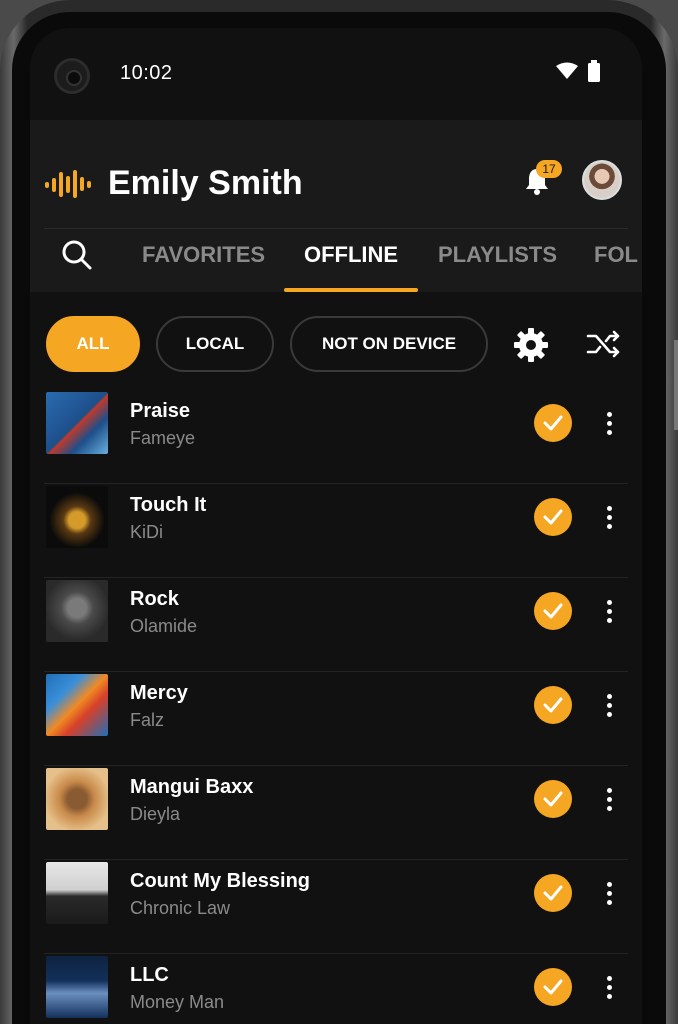  Describe the element at coordinates (616, 255) in the screenshot. I see `tab-following: FOL` at that location.